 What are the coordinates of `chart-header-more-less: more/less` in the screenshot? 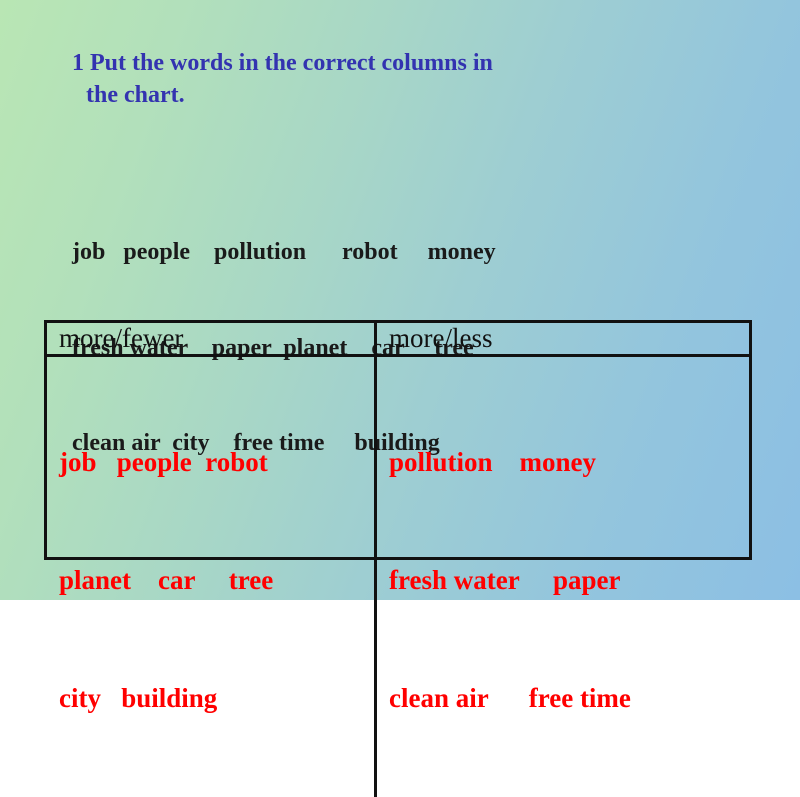 It's located at (441, 338).